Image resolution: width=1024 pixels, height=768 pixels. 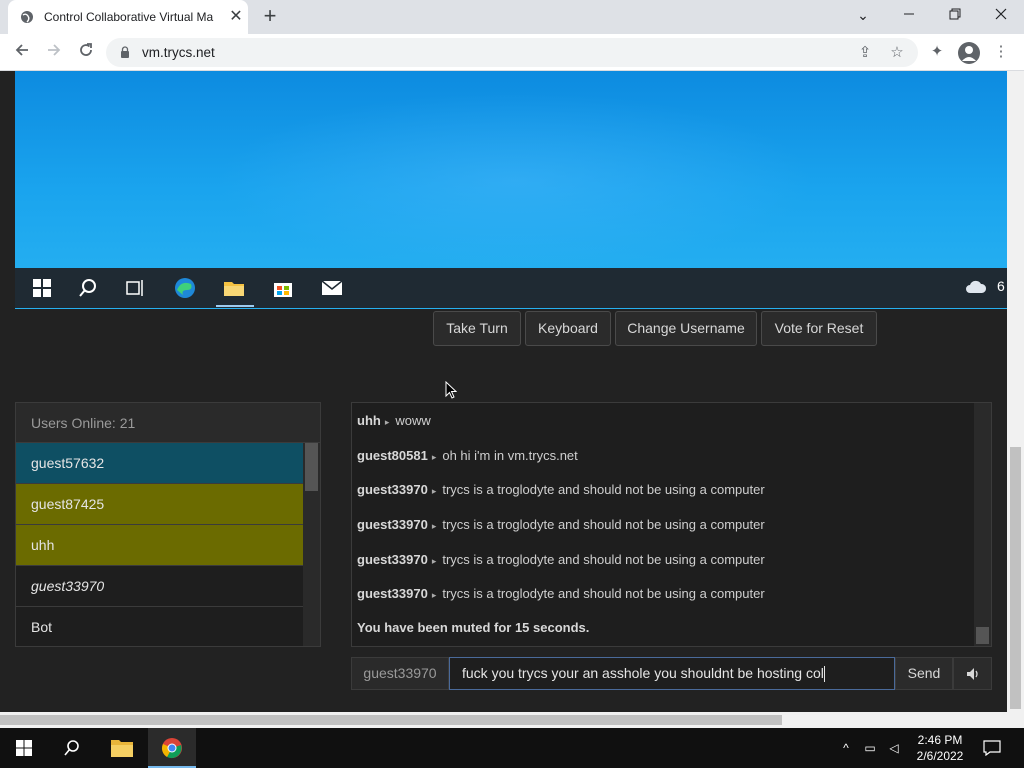 What do you see at coordinates (332, 288) in the screenshot?
I see `vm-mail-icon` at bounding box center [332, 288].